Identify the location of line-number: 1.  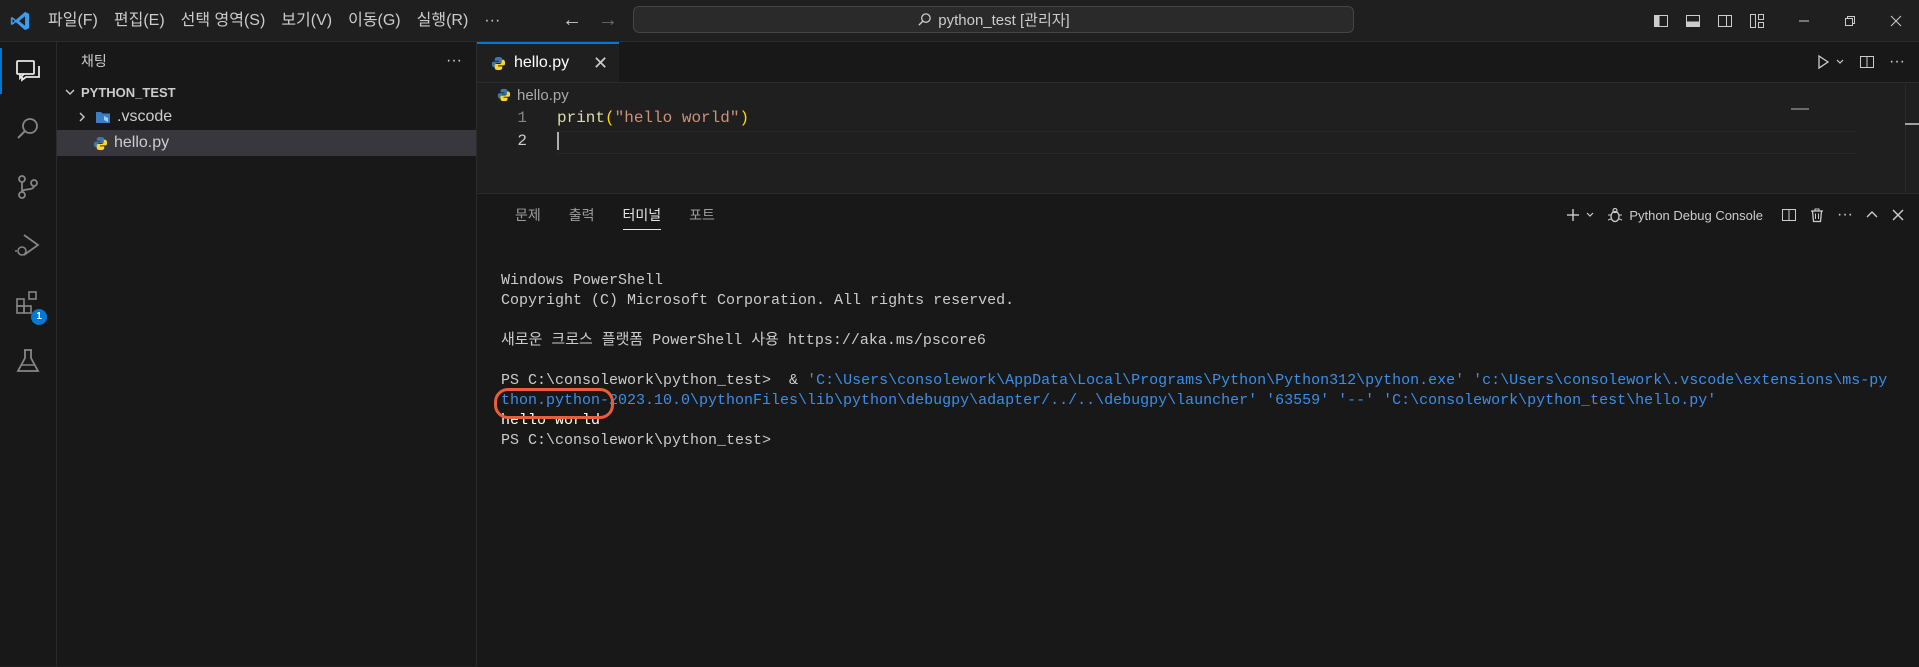
(522, 117).